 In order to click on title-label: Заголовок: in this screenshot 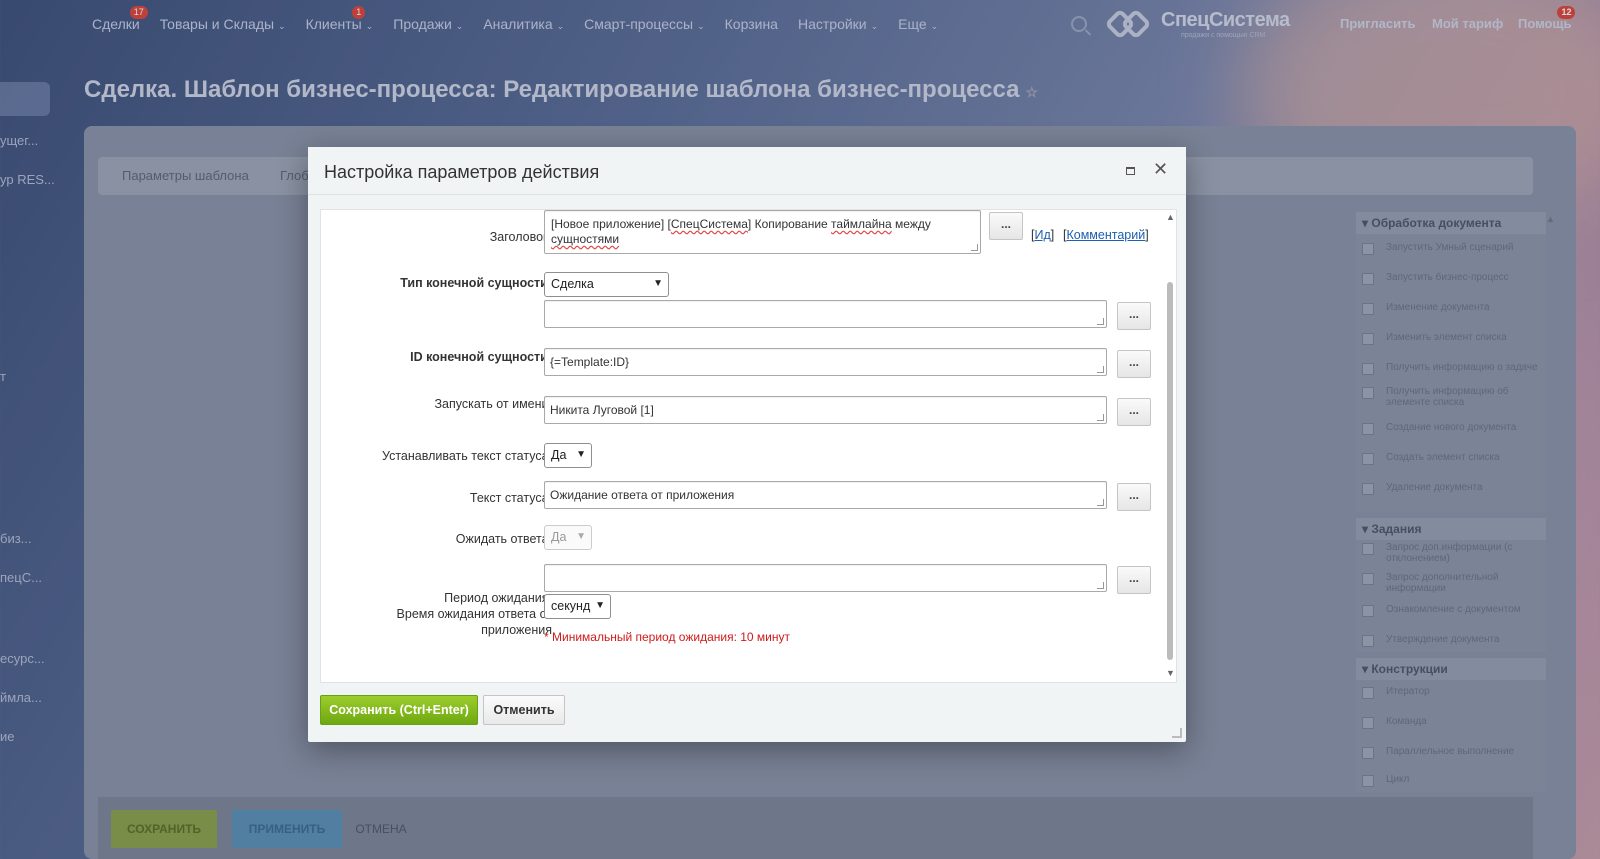, I will do `click(520, 237)`.